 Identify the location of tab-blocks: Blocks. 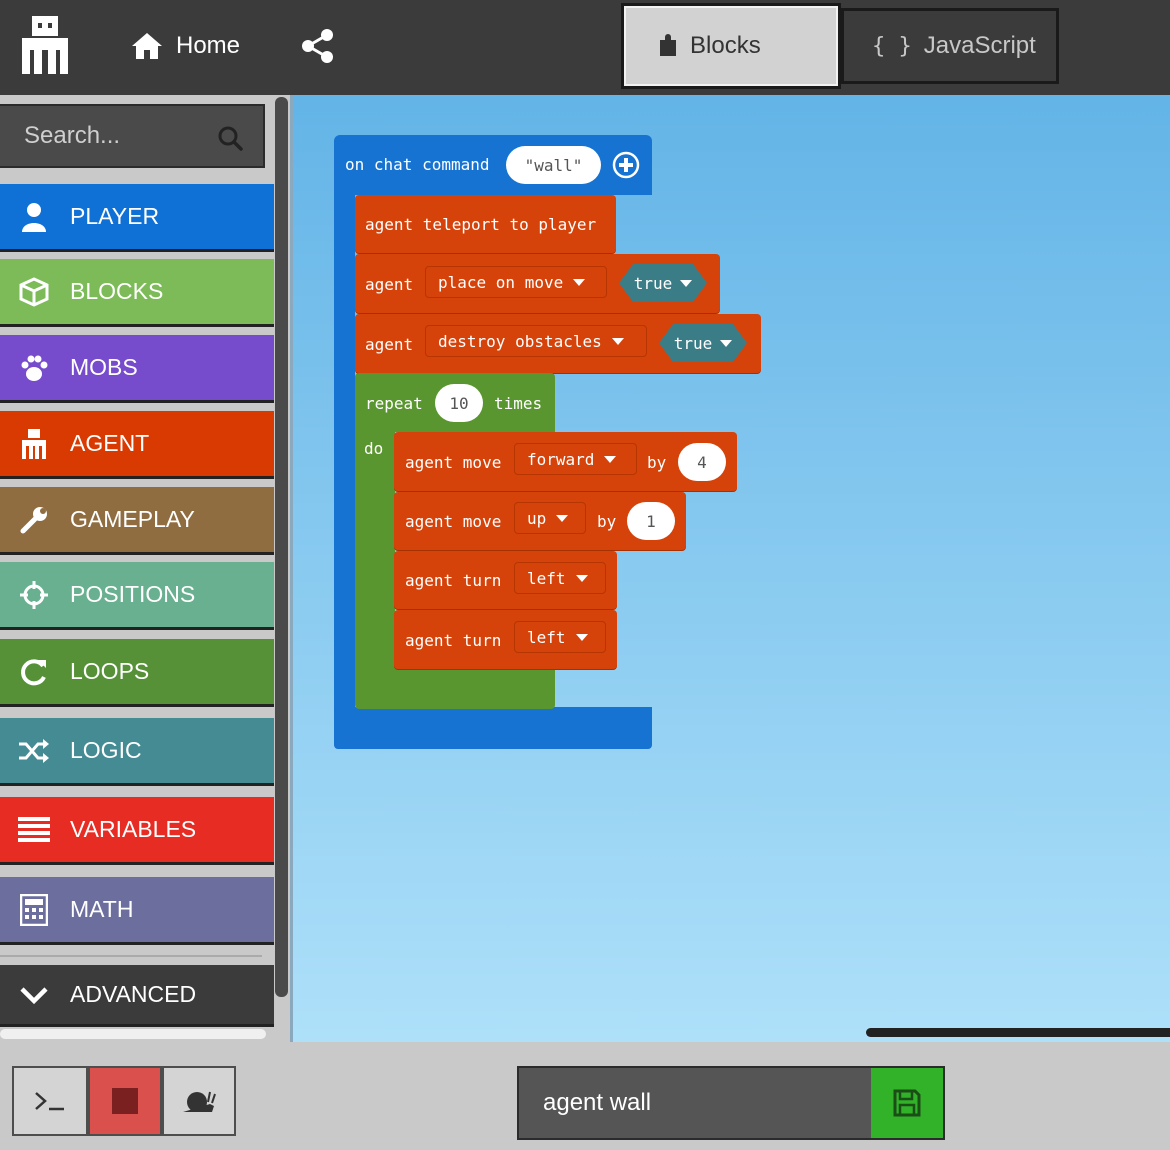
(731, 46).